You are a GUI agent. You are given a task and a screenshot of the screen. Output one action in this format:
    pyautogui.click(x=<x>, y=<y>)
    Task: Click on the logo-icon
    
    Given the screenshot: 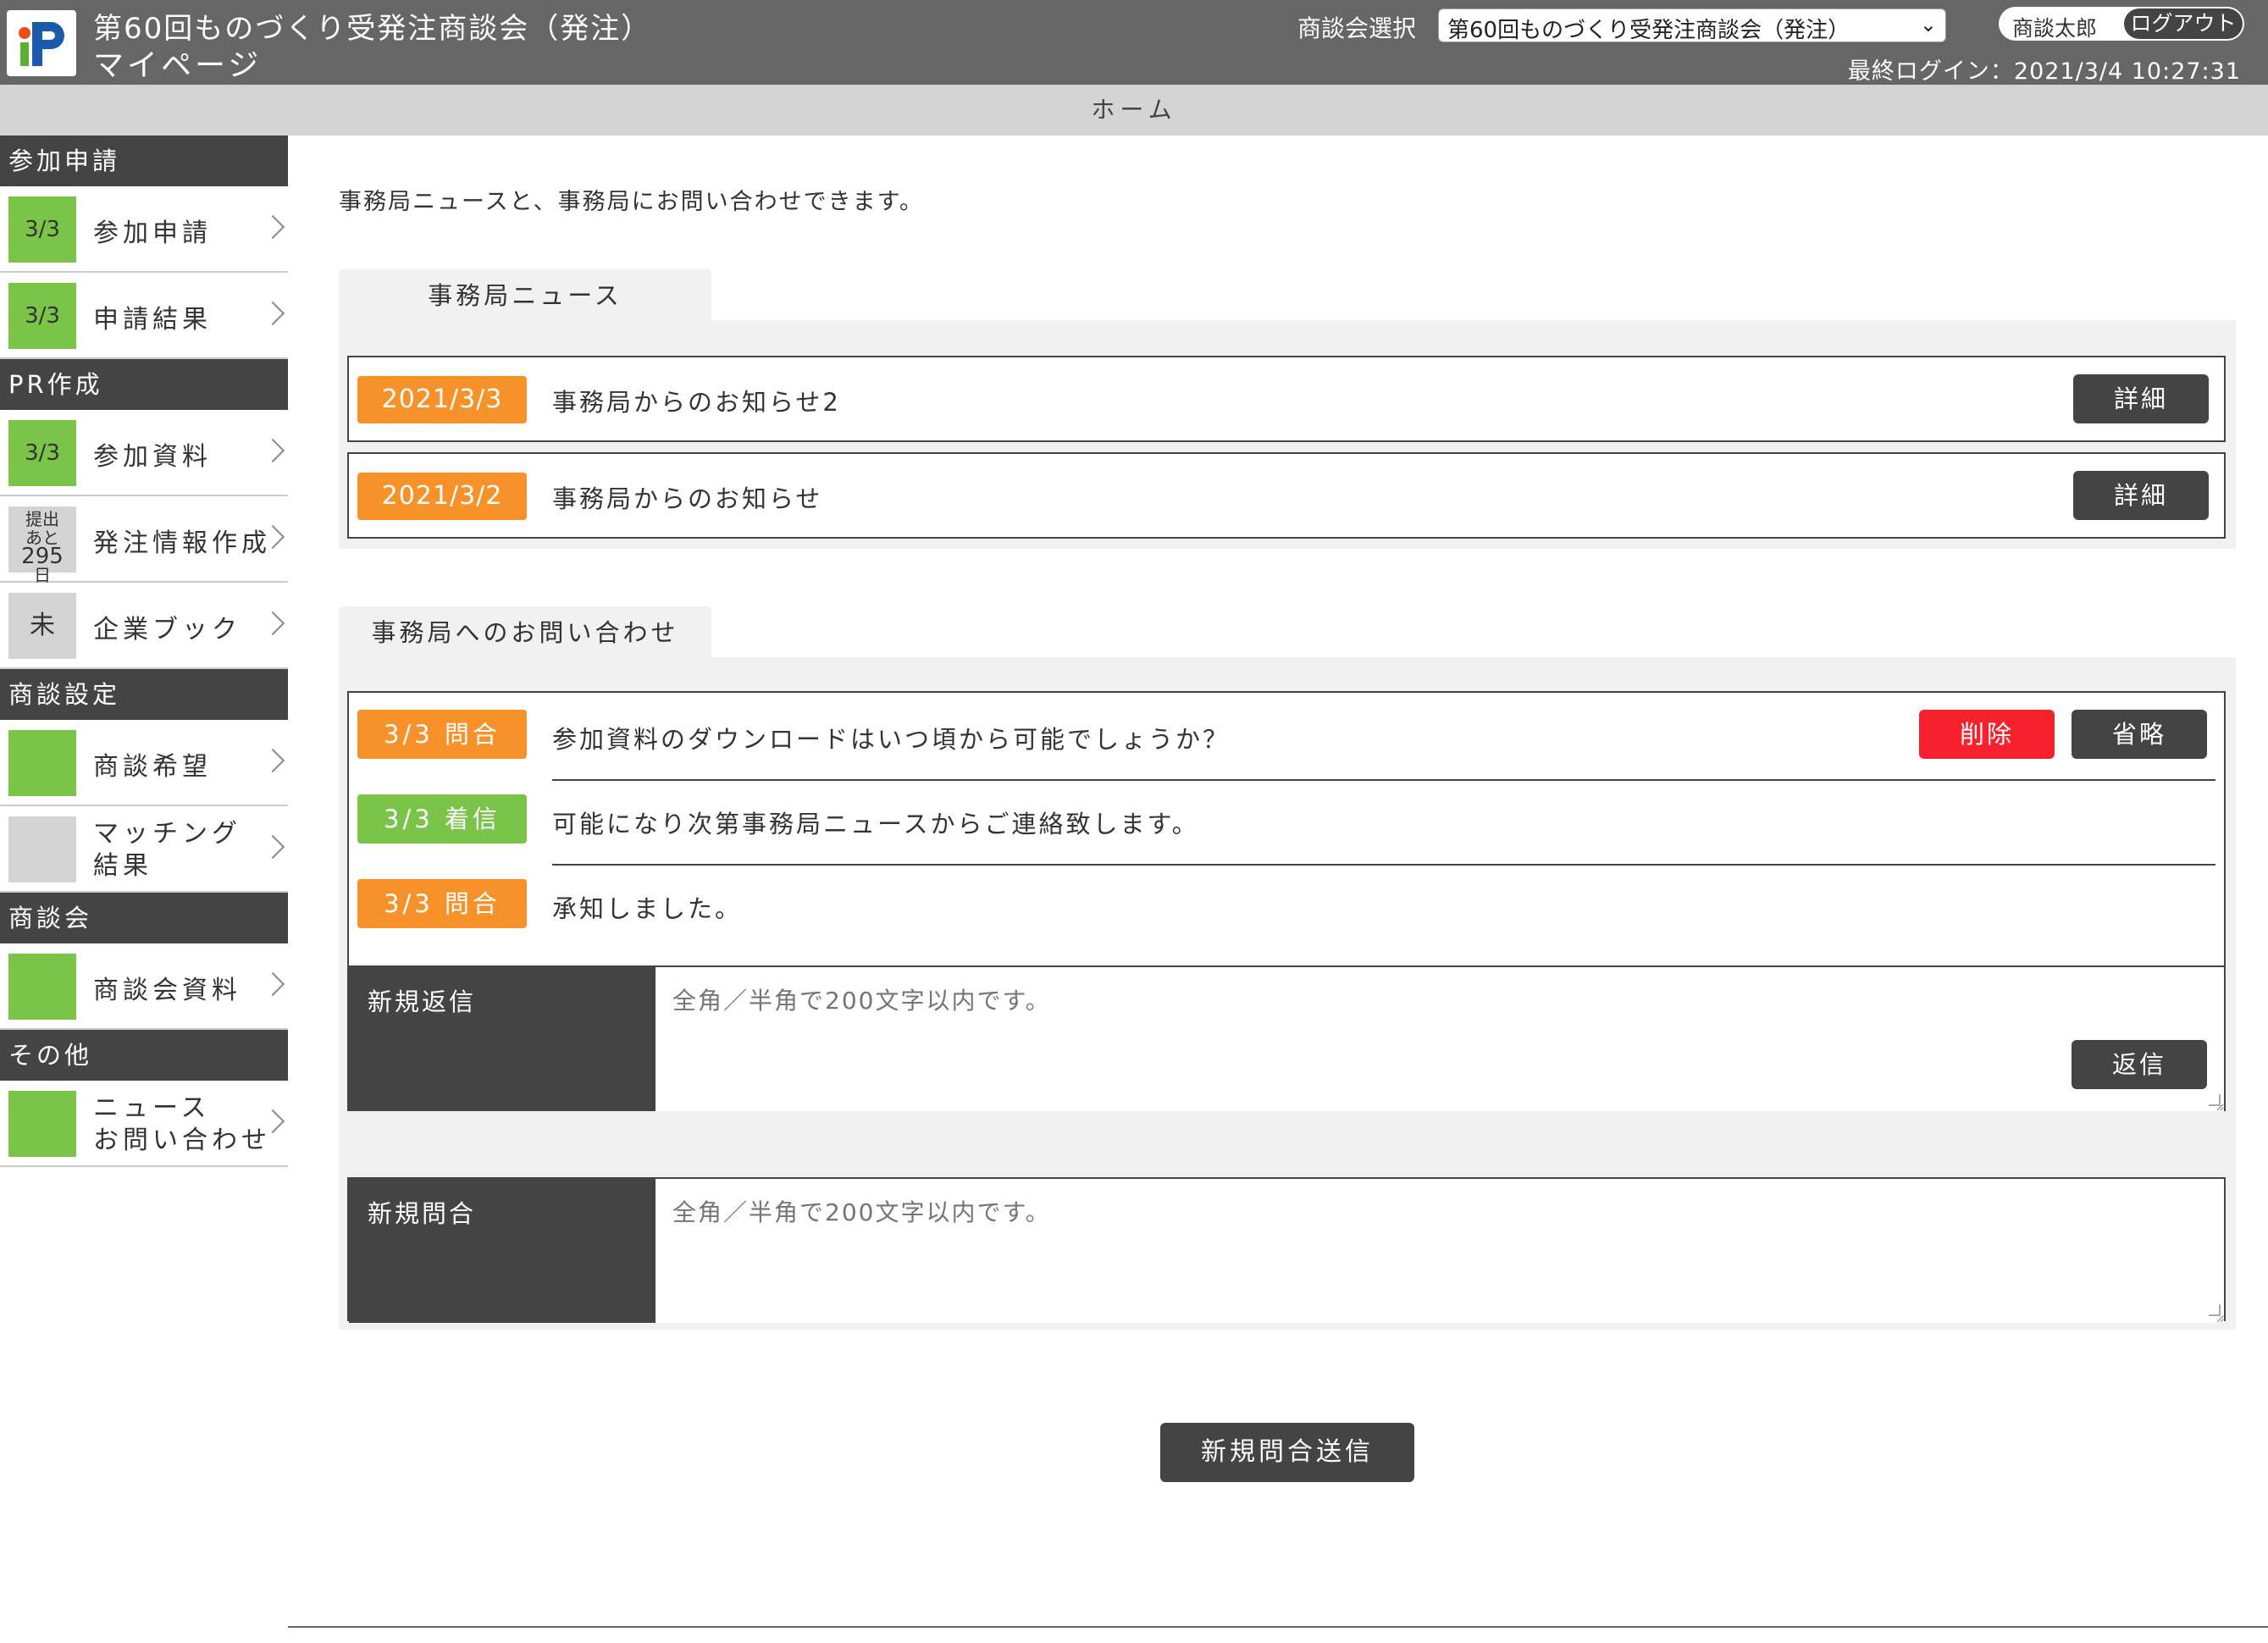 What is the action you would take?
    pyautogui.click(x=42, y=43)
    